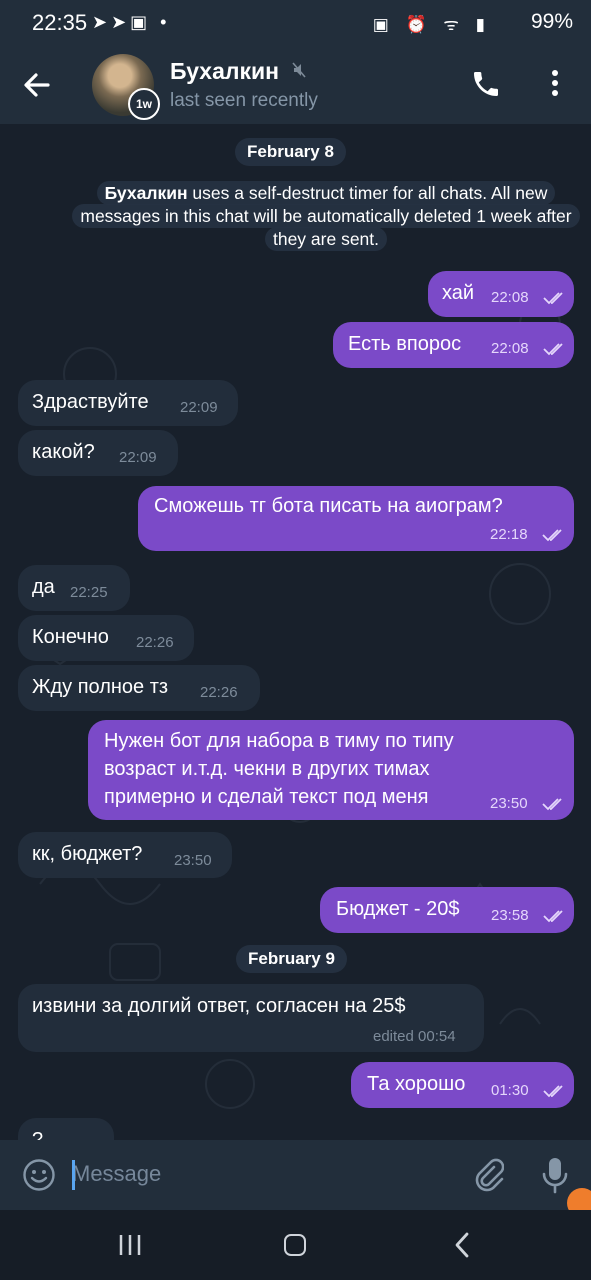  What do you see at coordinates (279, 741) in the screenshot?
I see `message-line: Нужен бот для набора в тиму по типу` at bounding box center [279, 741].